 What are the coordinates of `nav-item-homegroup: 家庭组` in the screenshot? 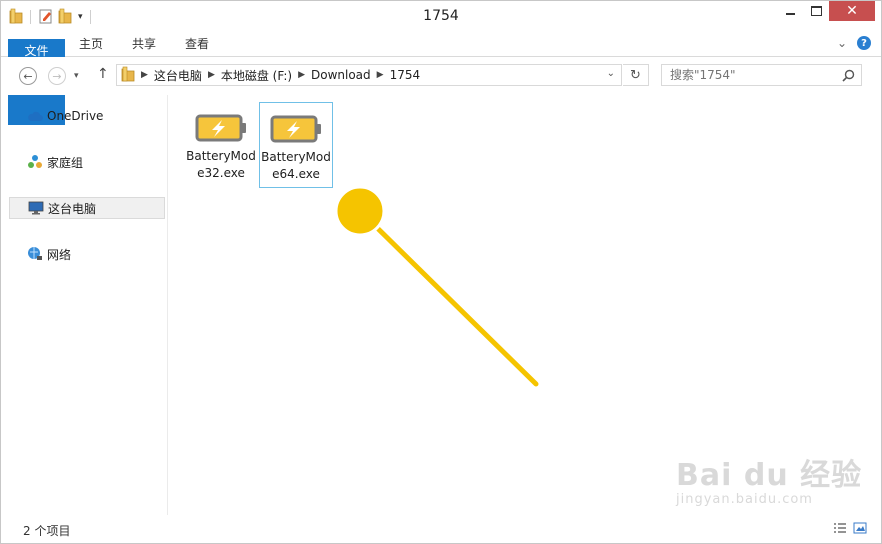 It's located at (87, 162).